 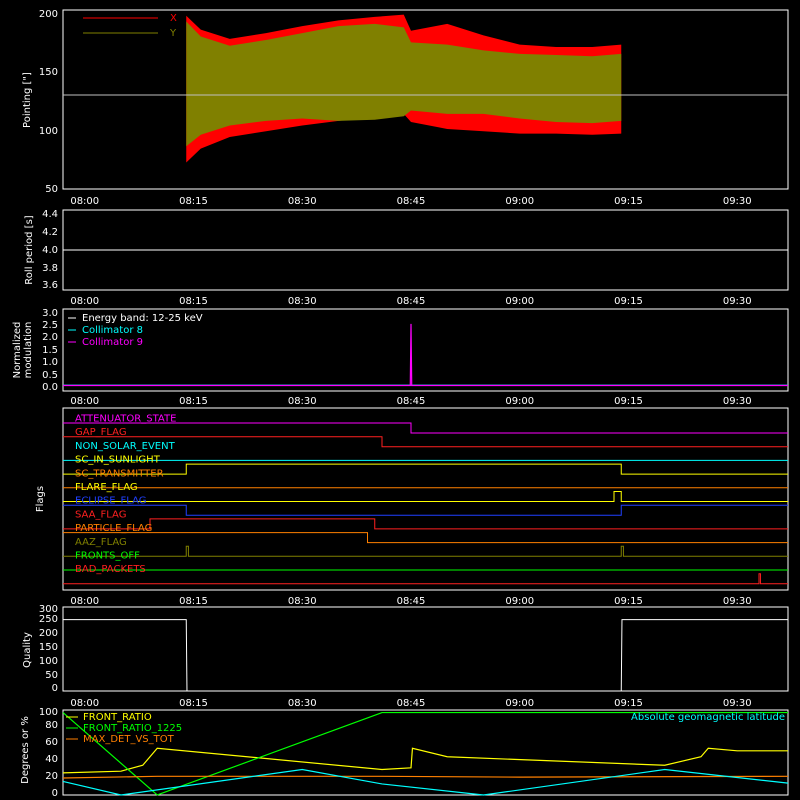 What do you see at coordinates (50, 232) in the screenshot?
I see `roll-ytick: 4.2` at bounding box center [50, 232].